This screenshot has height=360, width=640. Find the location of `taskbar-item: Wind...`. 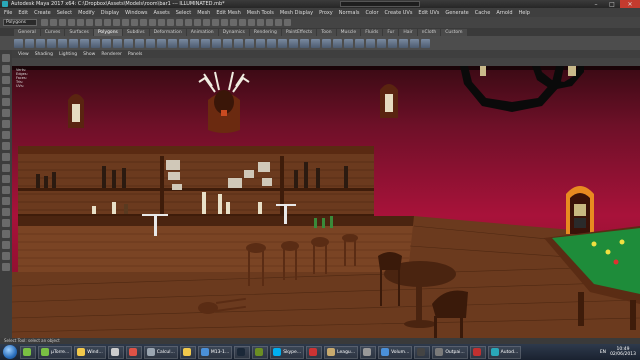

taskbar-item: Wind... is located at coordinates (90, 352).